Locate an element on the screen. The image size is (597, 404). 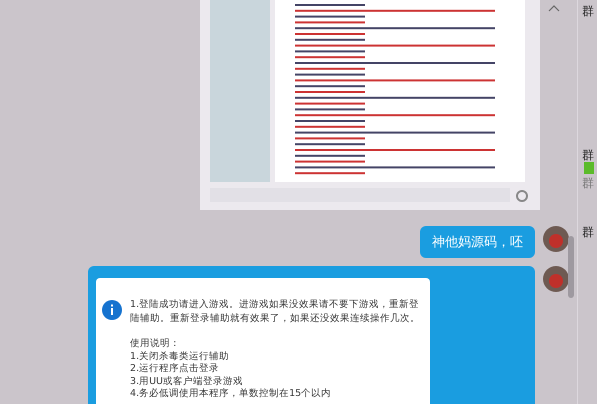
instructions-heading: 使用说明： is located at coordinates (156, 344).